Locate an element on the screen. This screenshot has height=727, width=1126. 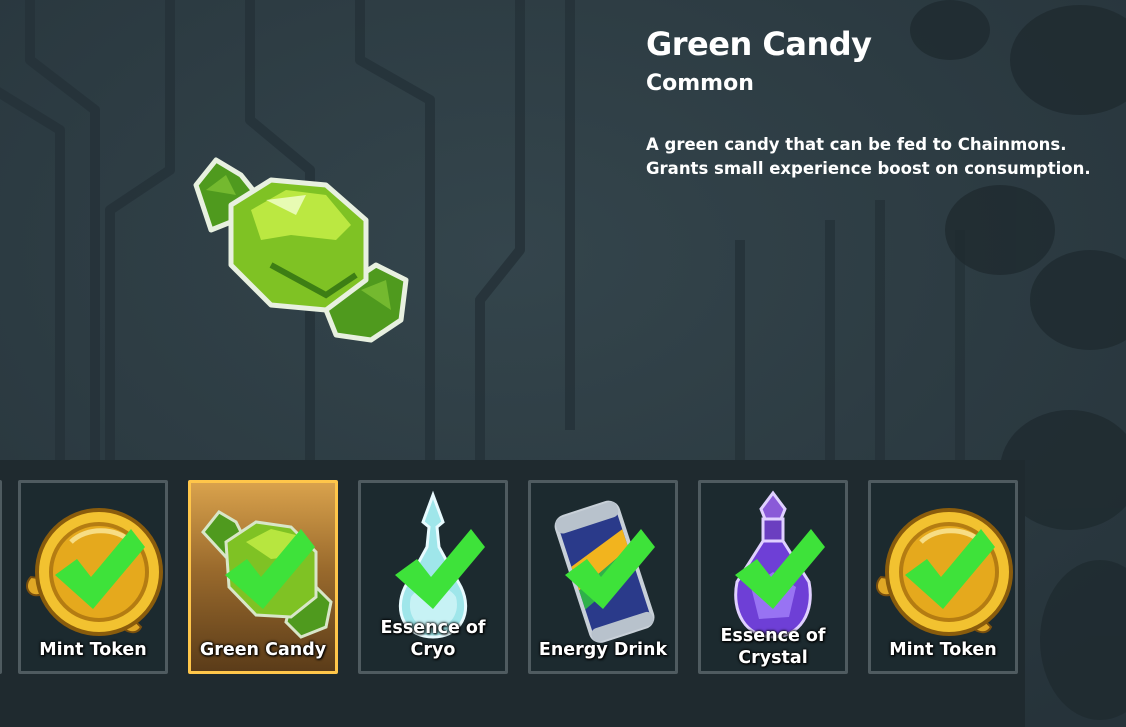
item-name: Green Candy is located at coordinates (759, 44).